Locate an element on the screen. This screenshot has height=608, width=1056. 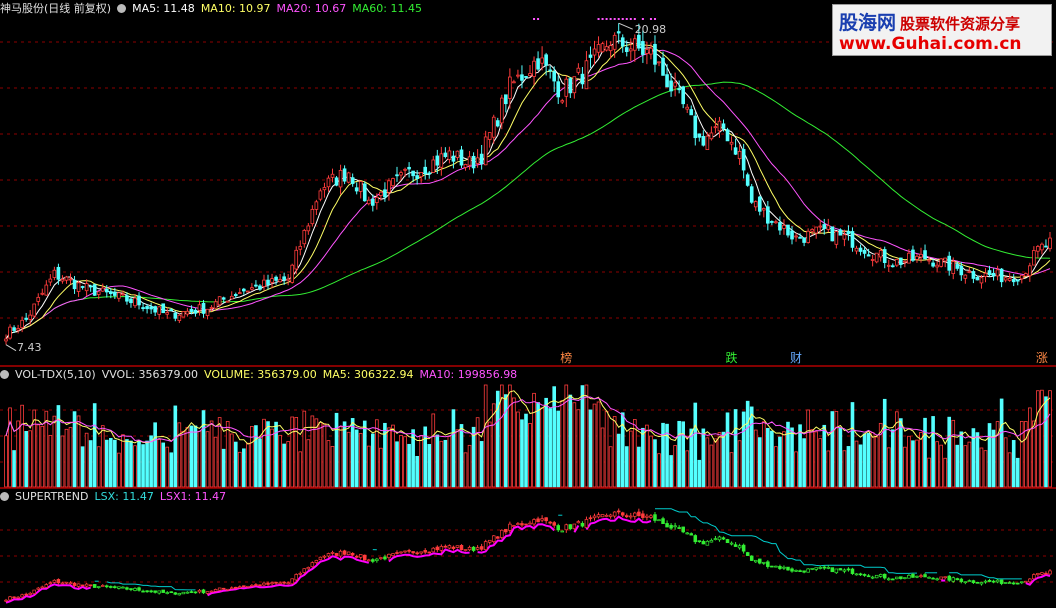
low-pointer is located at coordinates (11, 348).